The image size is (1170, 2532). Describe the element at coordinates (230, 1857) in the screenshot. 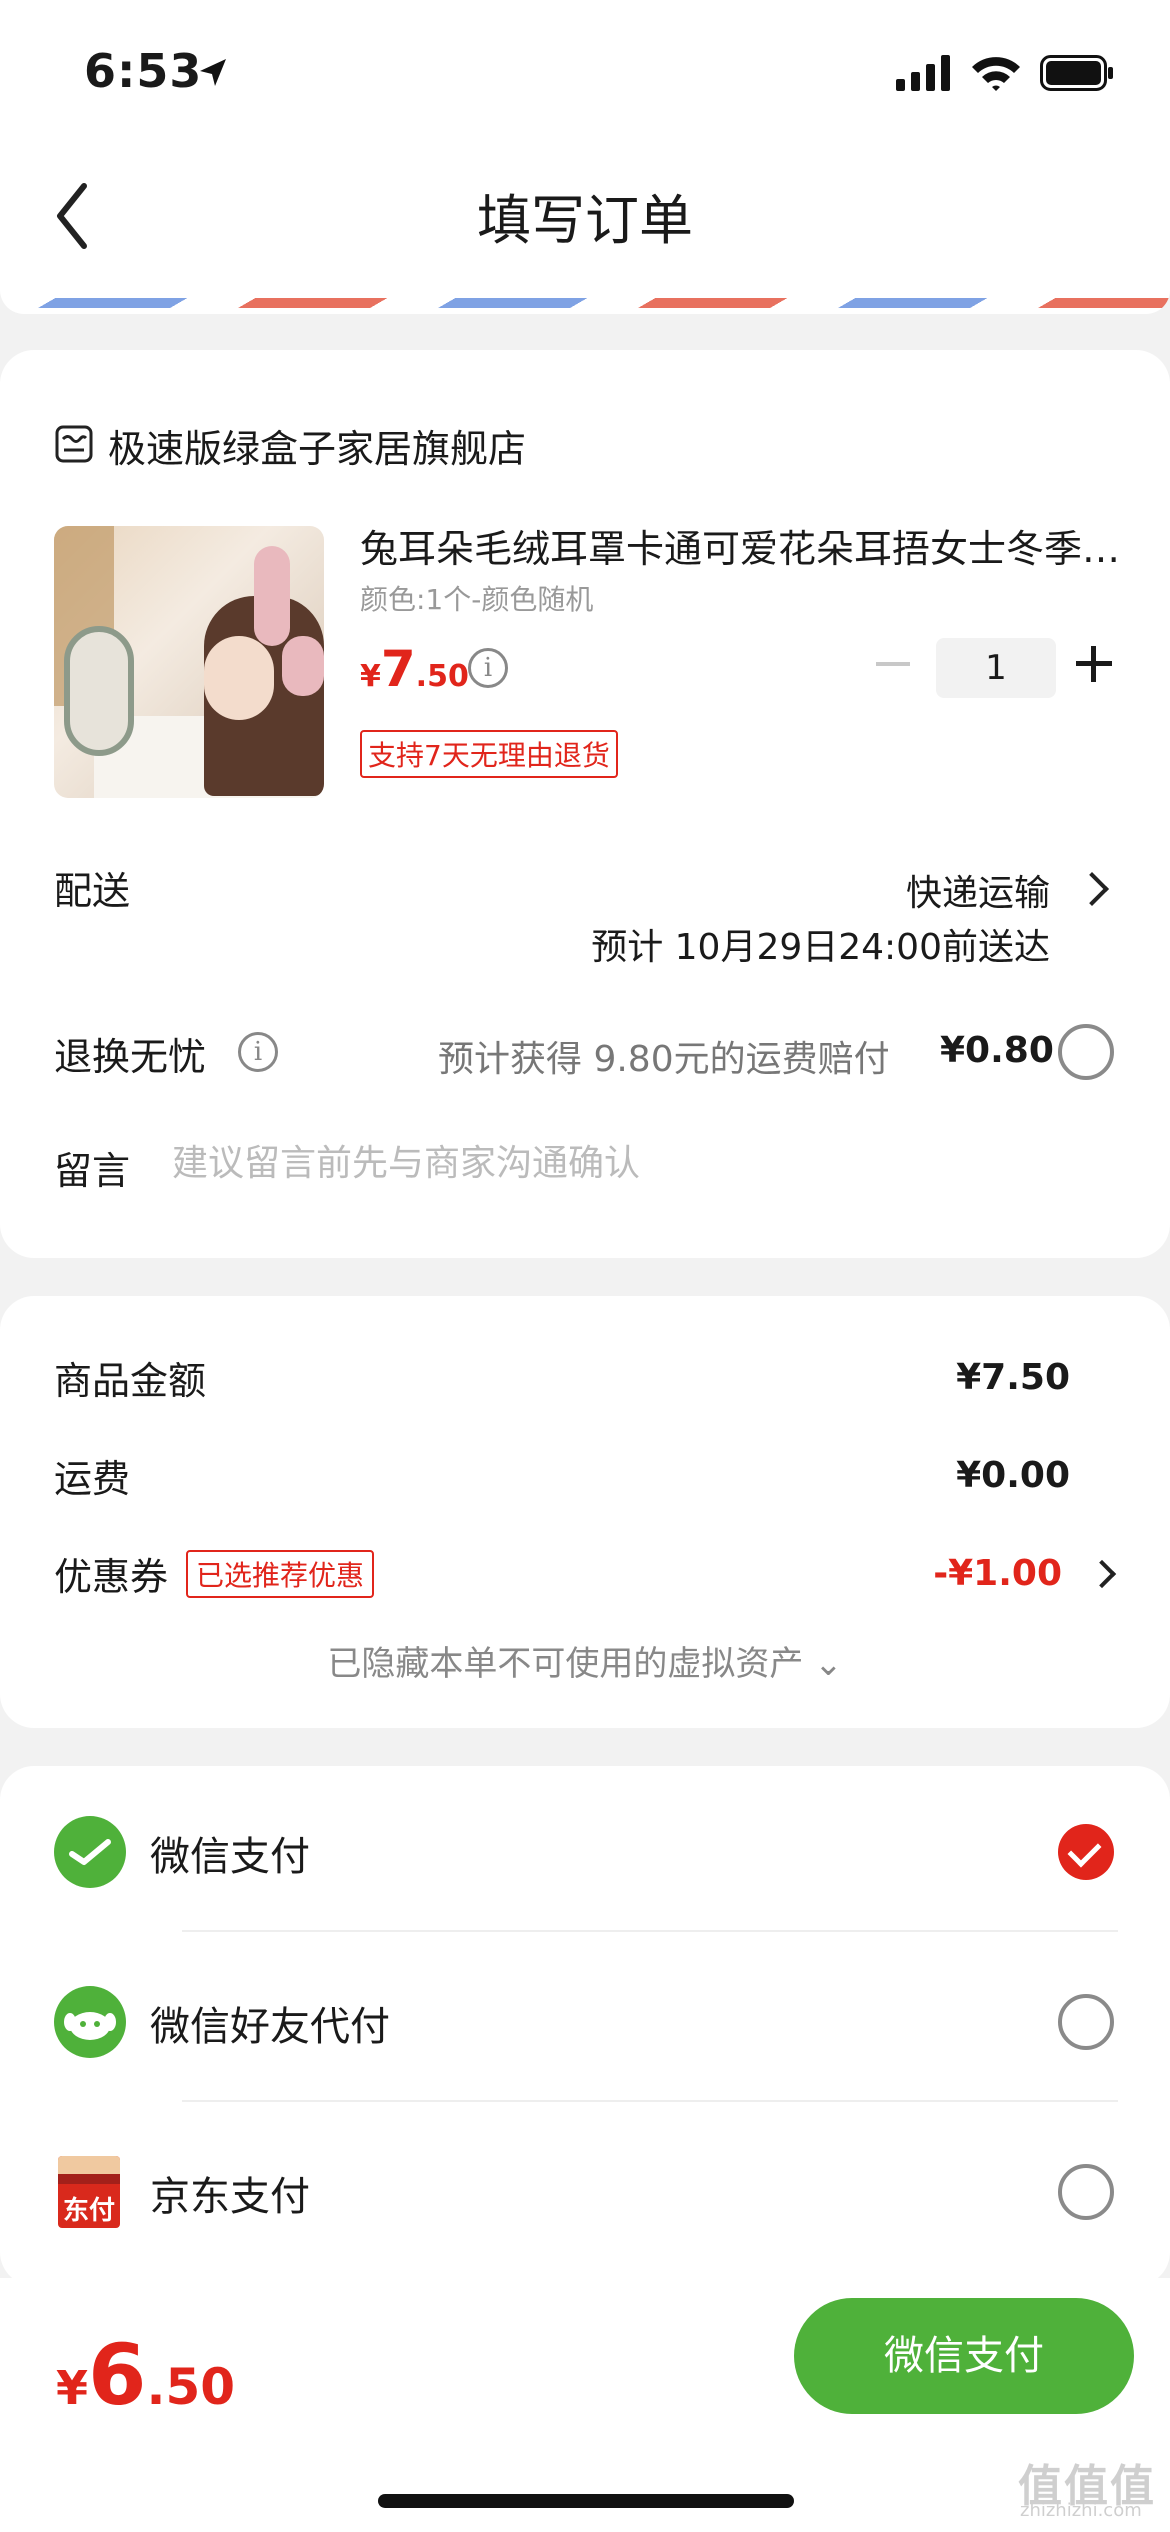

I see `payment-label: 微信支付` at that location.